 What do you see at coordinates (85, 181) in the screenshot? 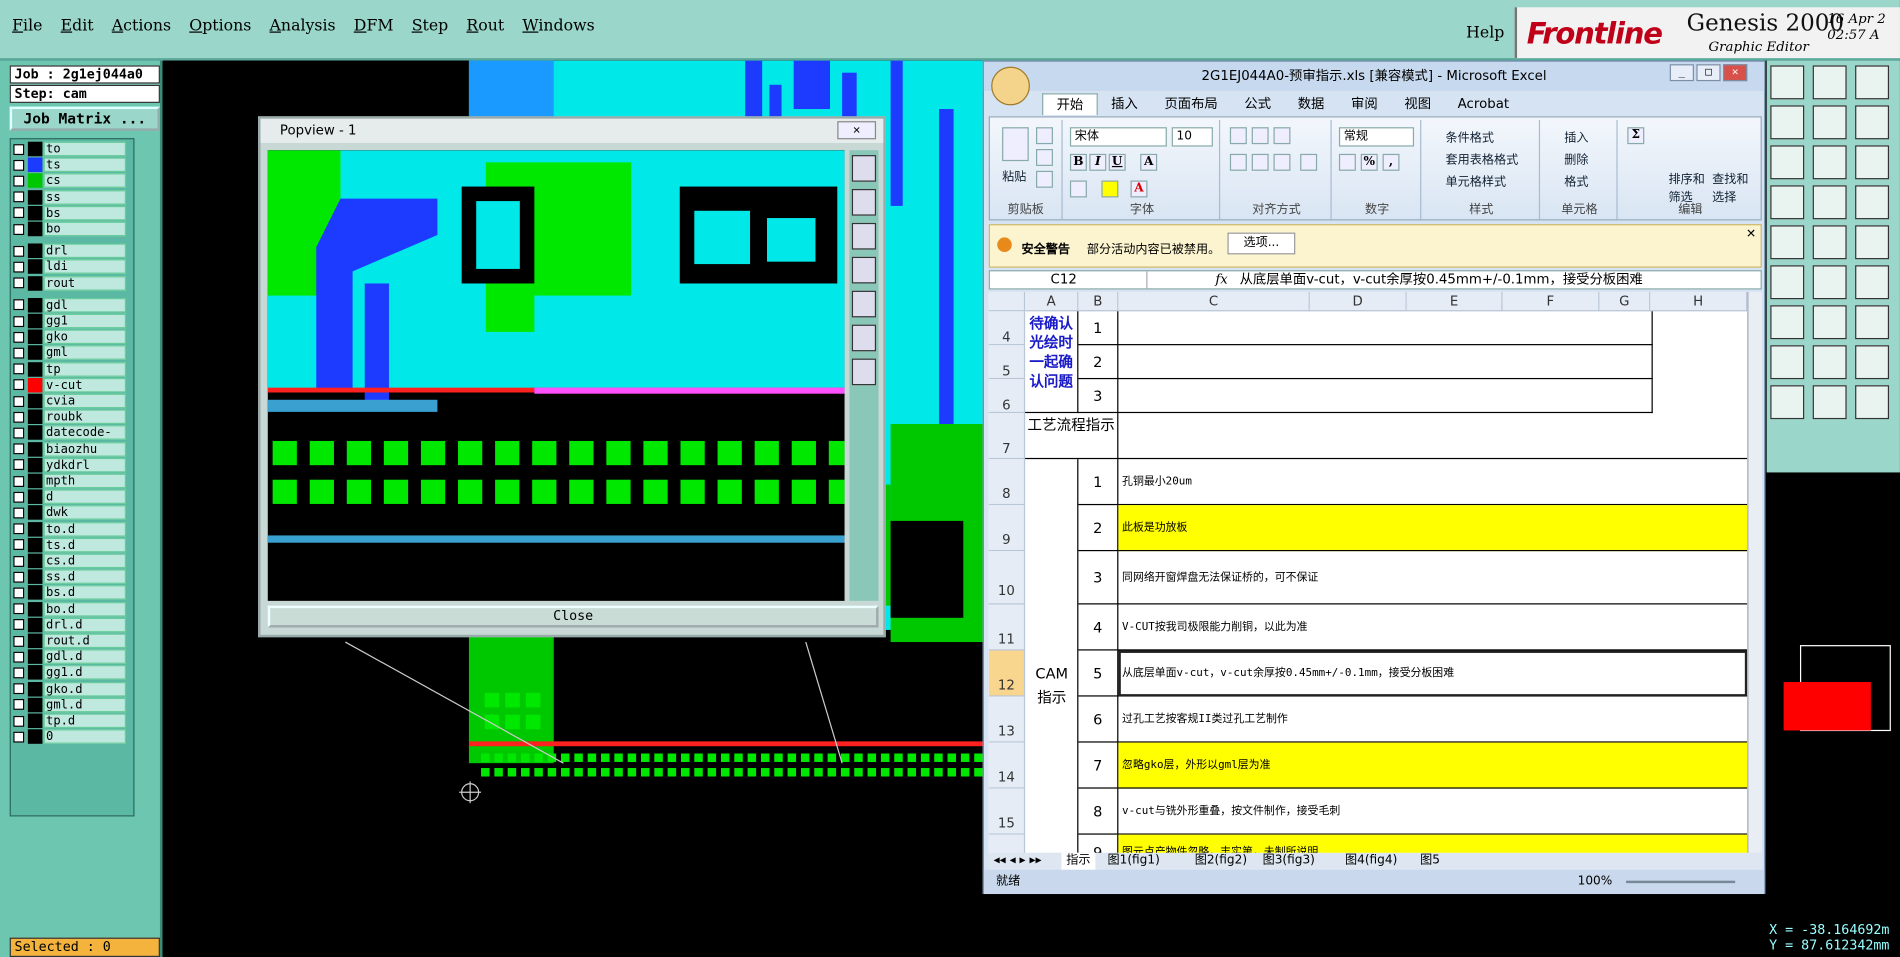
I see `layer-name: cs` at bounding box center [85, 181].